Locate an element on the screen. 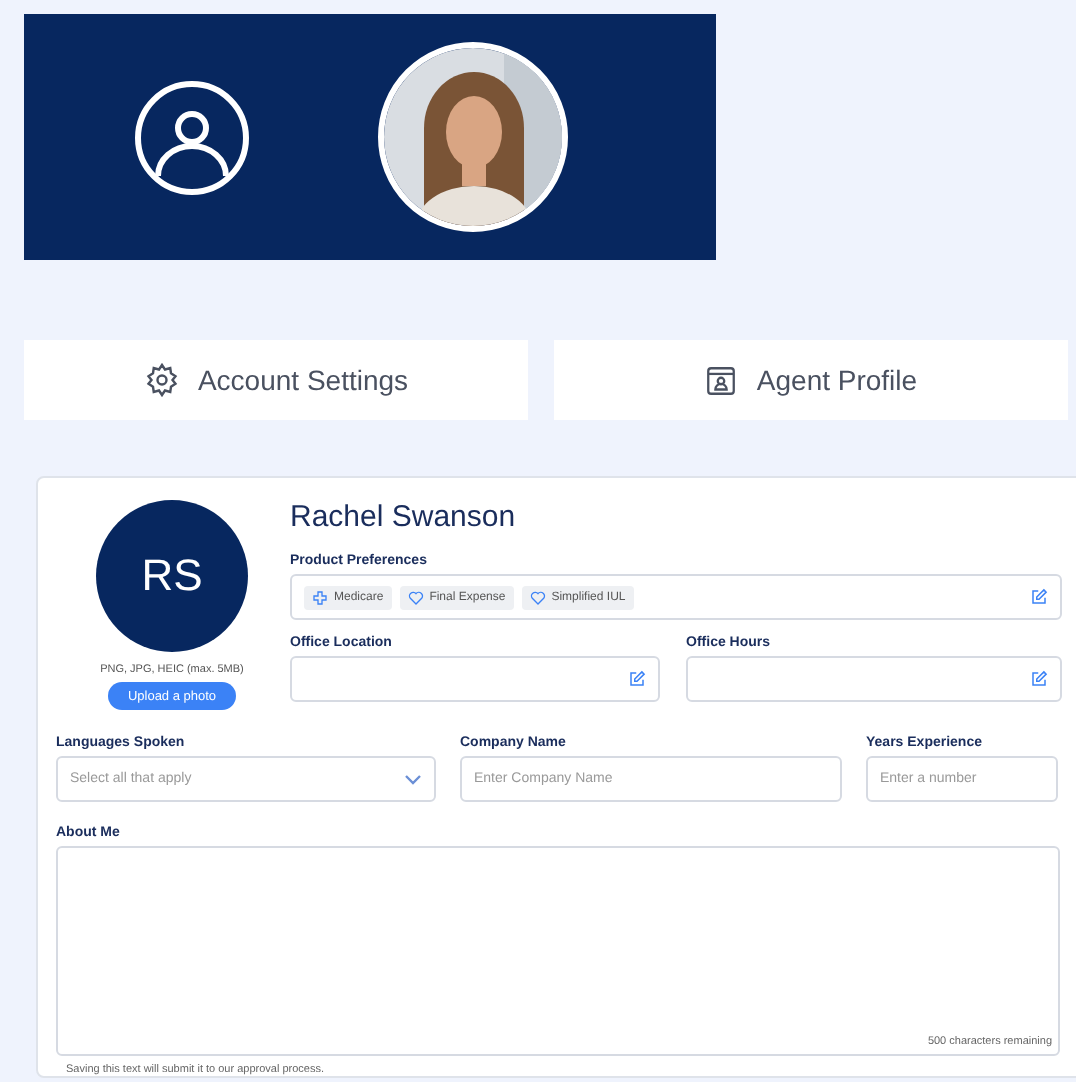 This screenshot has width=1076, height=1082. chevron-down-icon is located at coordinates (413, 779).